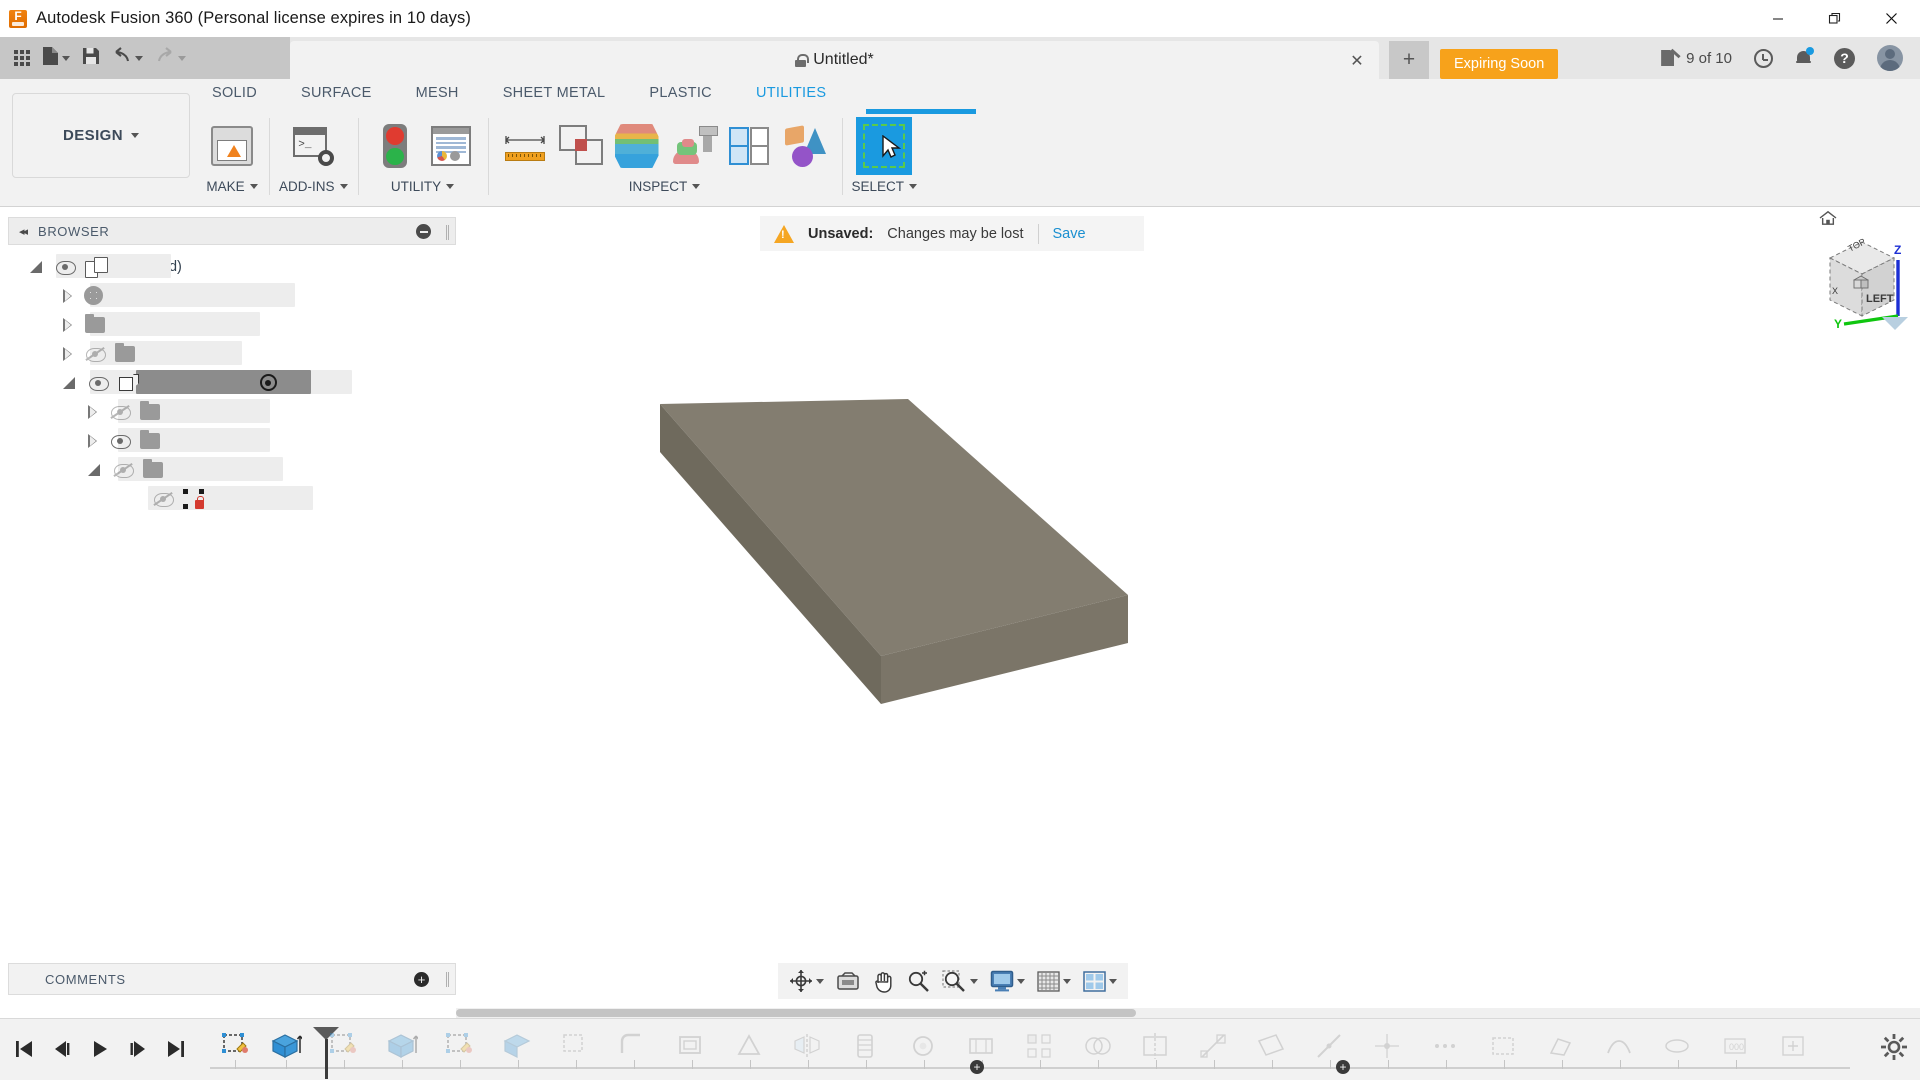 This screenshot has height=1080, width=1920. Describe the element at coordinates (138, 1049) in the screenshot. I see `step-forward-button` at that location.